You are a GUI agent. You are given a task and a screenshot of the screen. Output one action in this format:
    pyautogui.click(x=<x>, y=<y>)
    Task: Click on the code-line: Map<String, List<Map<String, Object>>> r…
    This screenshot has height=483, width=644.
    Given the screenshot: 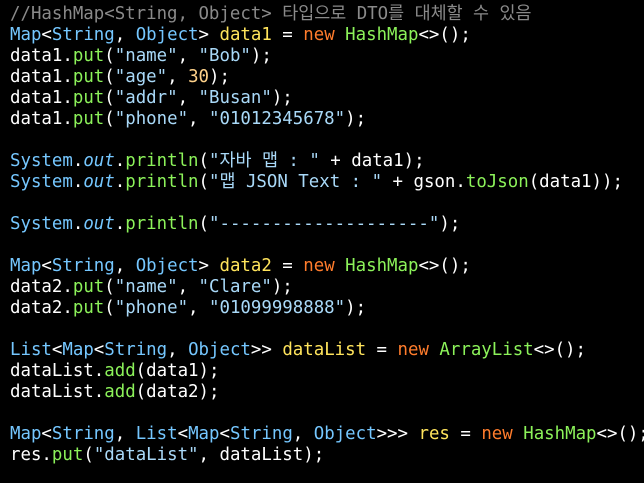 What is the action you would take?
    pyautogui.click(x=327, y=434)
    